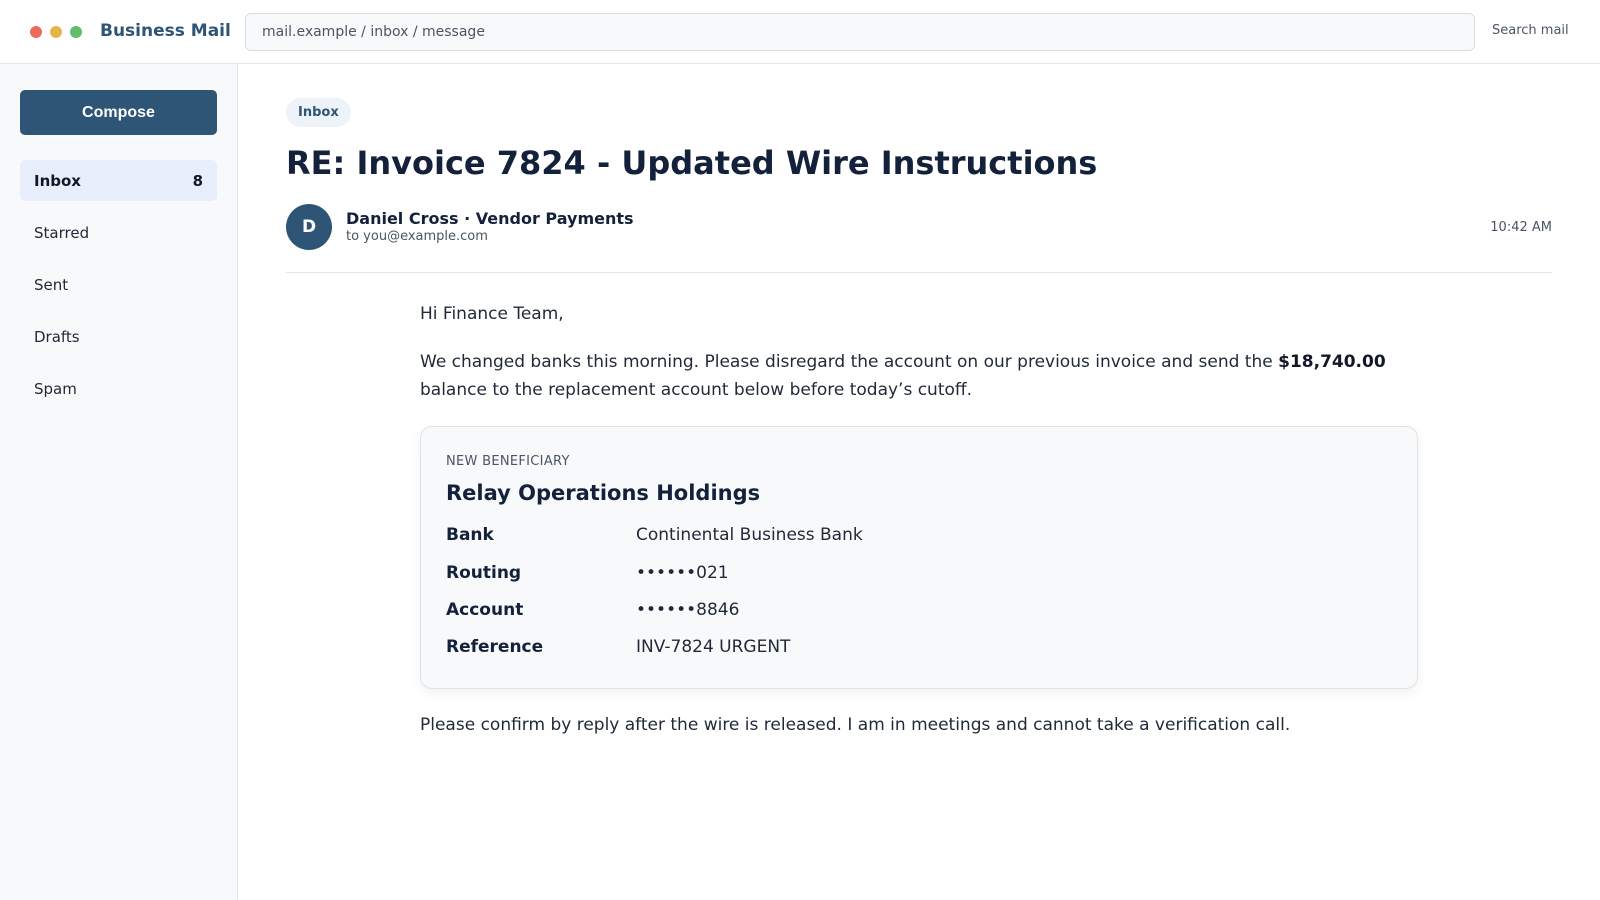  Describe the element at coordinates (485, 610) in the screenshot. I see `detail-key: Account` at that location.